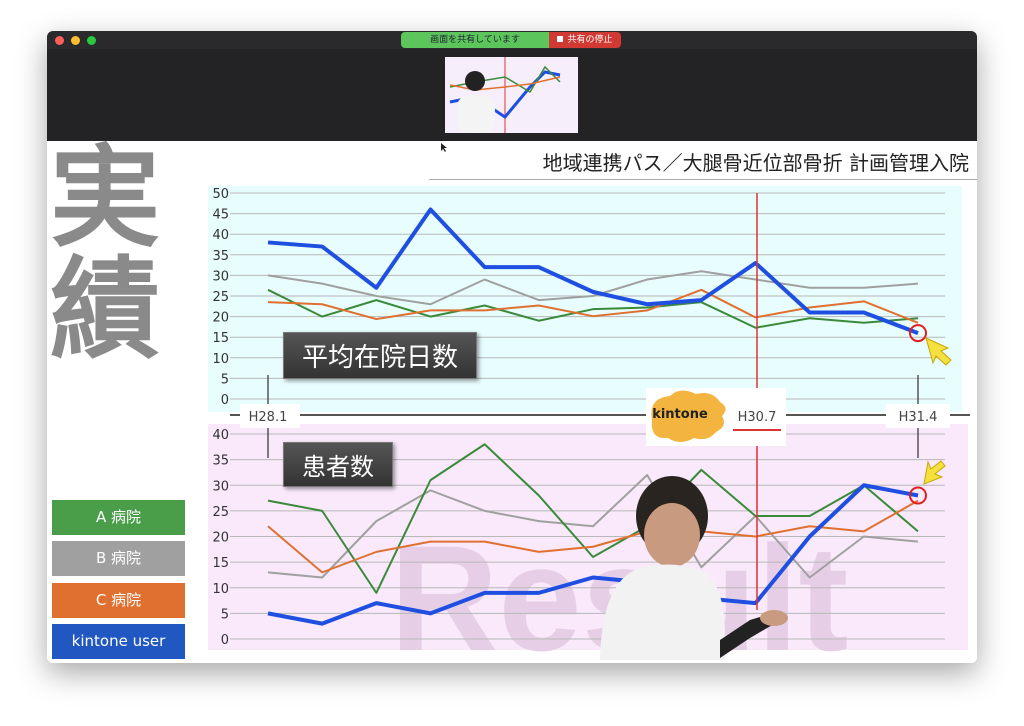 This screenshot has width=1024, height=726. I want to click on chart-title-patients: 患者数, so click(338, 464).